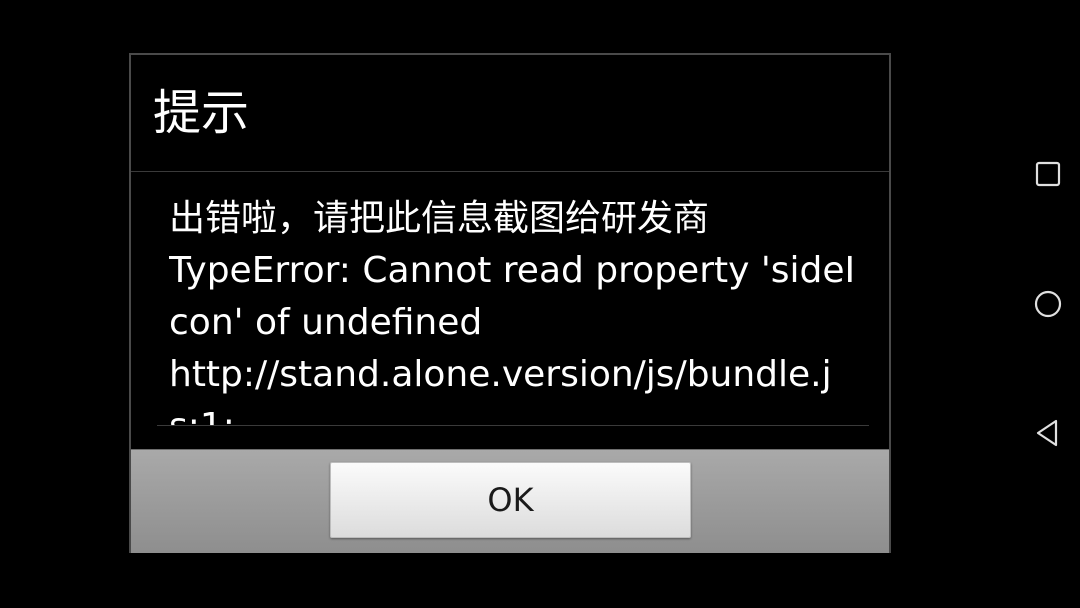 The width and height of the screenshot is (1080, 608). Describe the element at coordinates (513, 425) in the screenshot. I see `body-divider` at that location.